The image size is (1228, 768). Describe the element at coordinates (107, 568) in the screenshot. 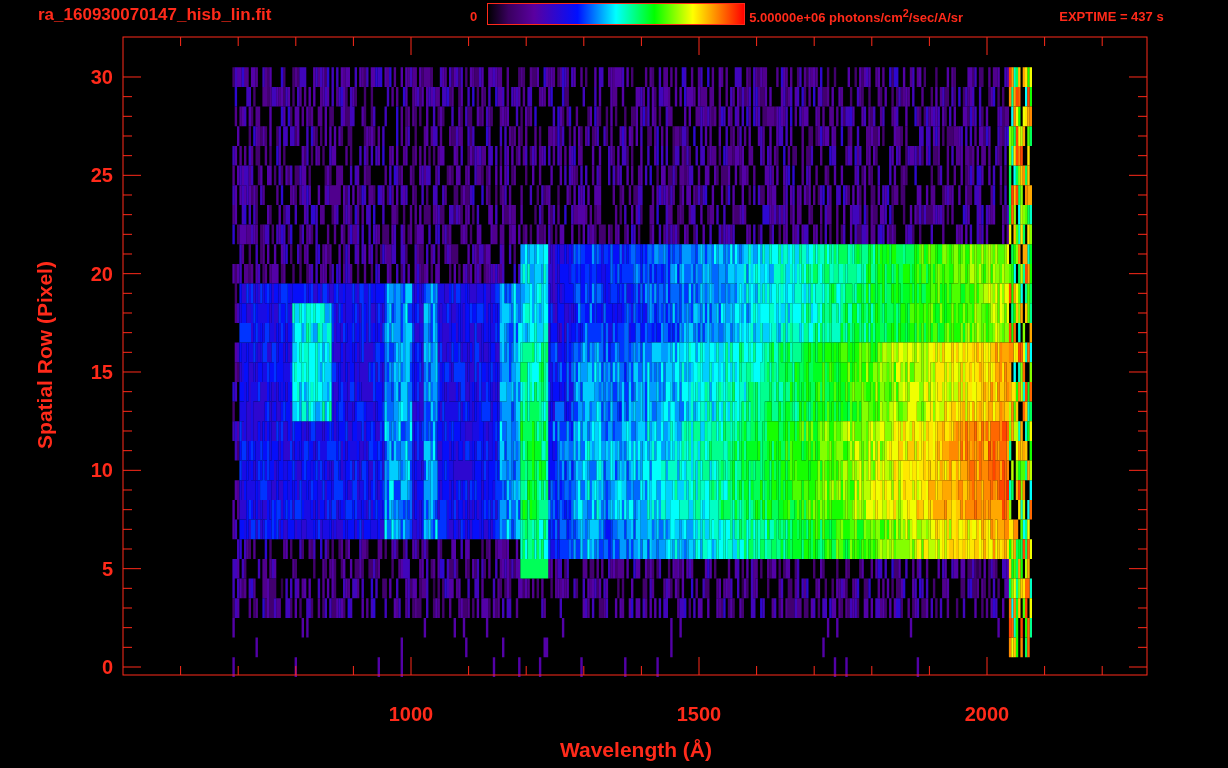

I see `tick-label: 5` at that location.